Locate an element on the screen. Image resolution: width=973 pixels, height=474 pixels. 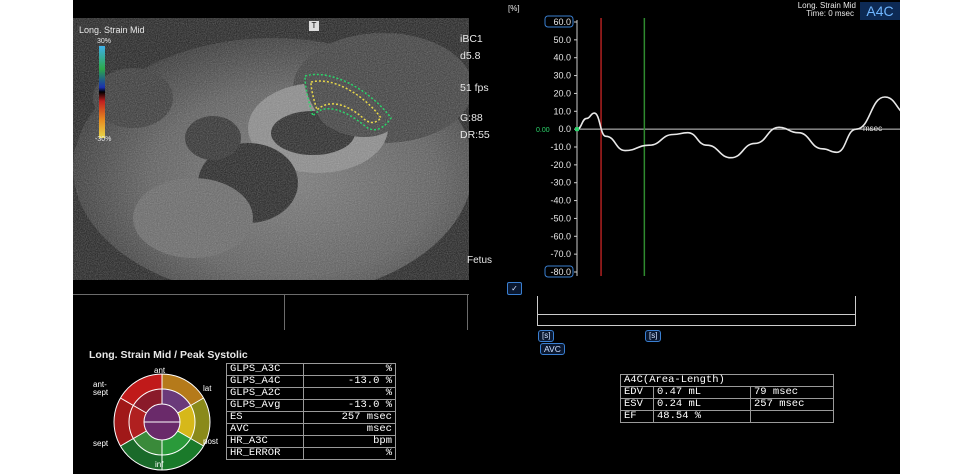
setting-dynamic-range: DR:55 is located at coordinates (475, 135).